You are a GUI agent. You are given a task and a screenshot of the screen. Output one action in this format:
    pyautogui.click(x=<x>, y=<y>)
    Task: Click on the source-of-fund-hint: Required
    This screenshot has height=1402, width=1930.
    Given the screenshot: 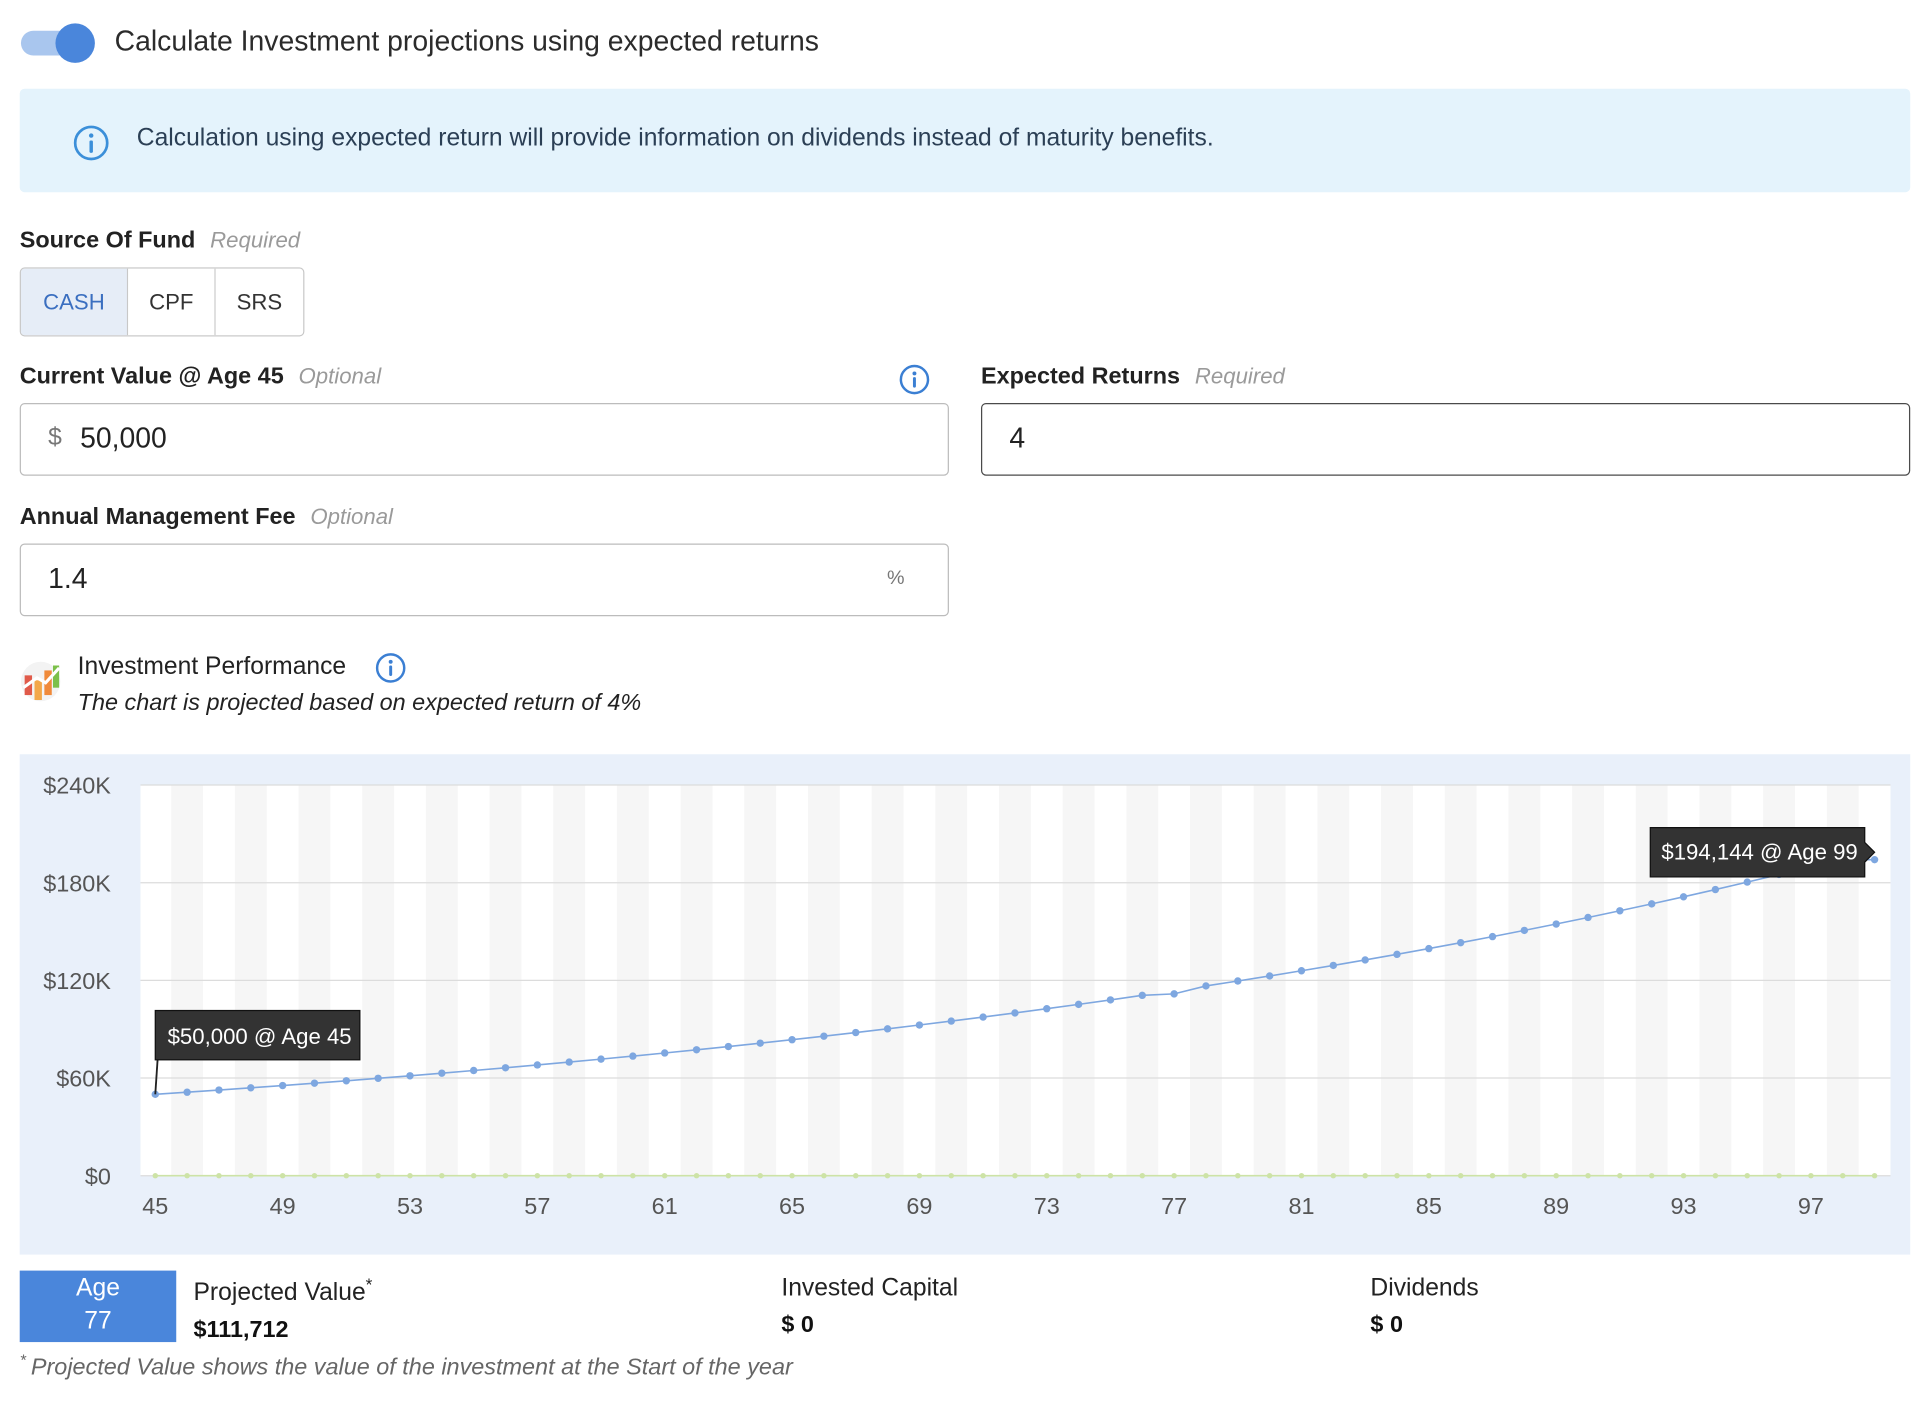 What is the action you would take?
    pyautogui.click(x=255, y=240)
    